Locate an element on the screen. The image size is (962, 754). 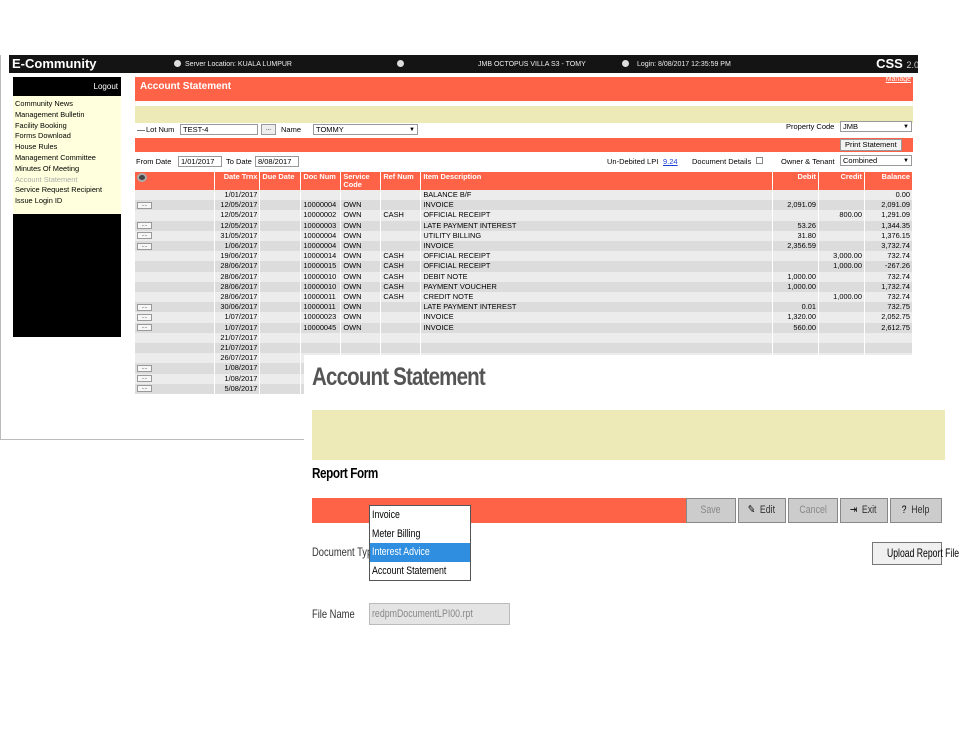
table-cell-desc: OFFICIAL RECEIPT is located at coordinates (596, 266).